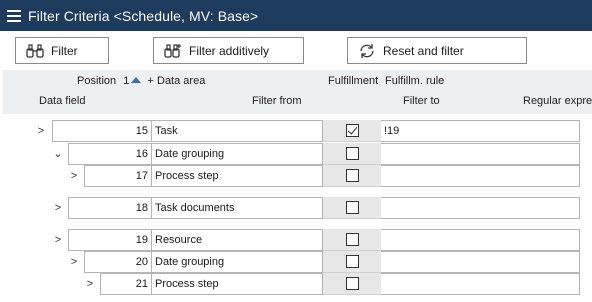 The image size is (592, 302). I want to click on refresh-icon, so click(367, 50).